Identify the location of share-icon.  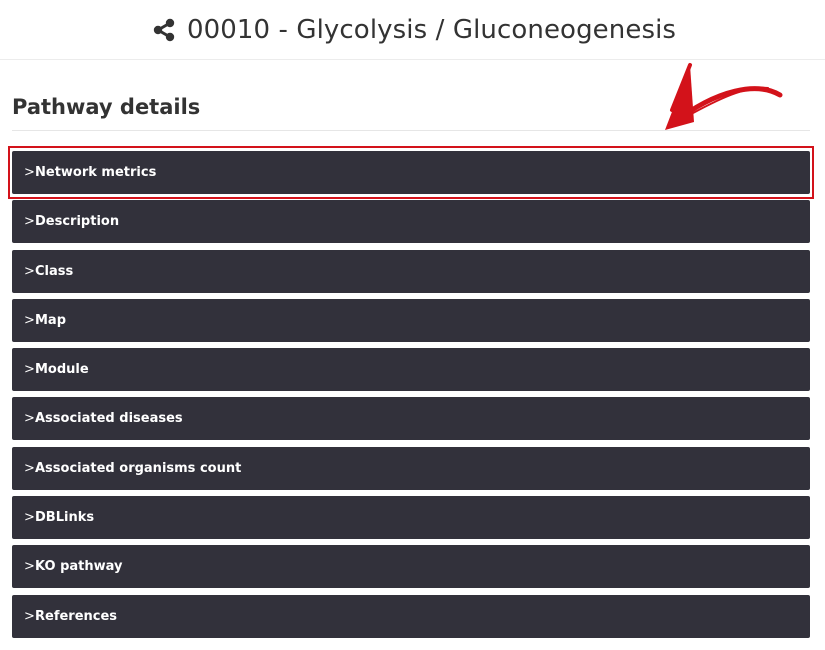
(164, 30).